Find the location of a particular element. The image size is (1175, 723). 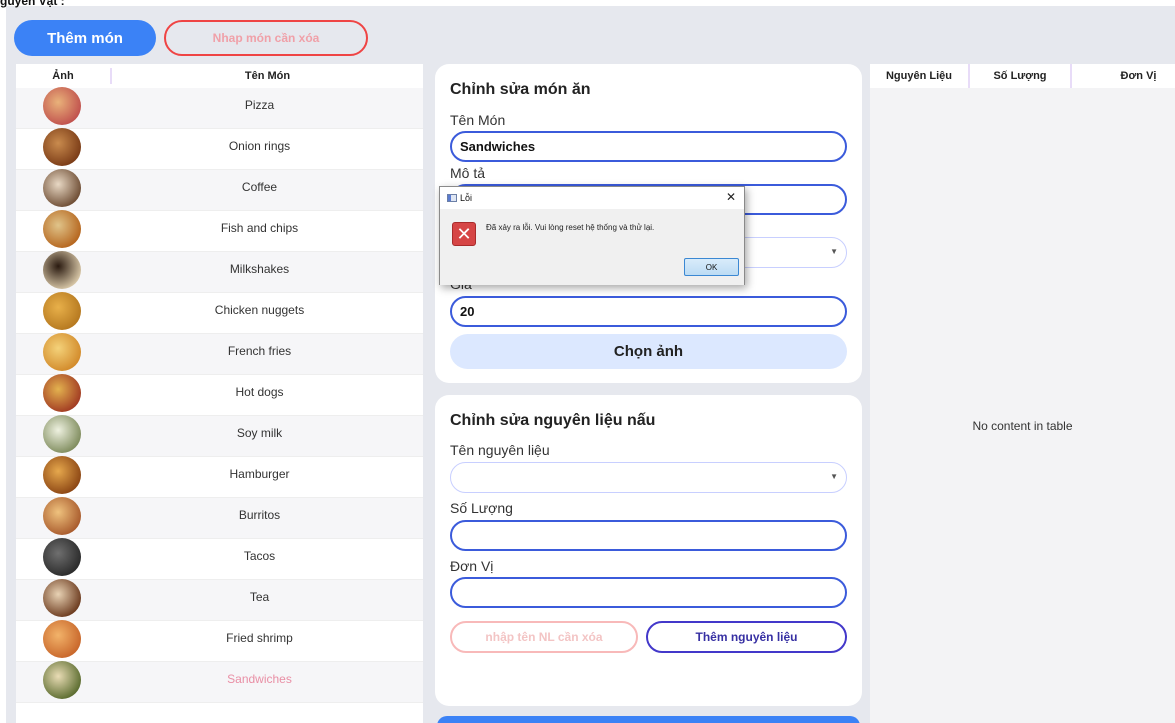

dish-name-cell: Pizza is located at coordinates (259, 105).